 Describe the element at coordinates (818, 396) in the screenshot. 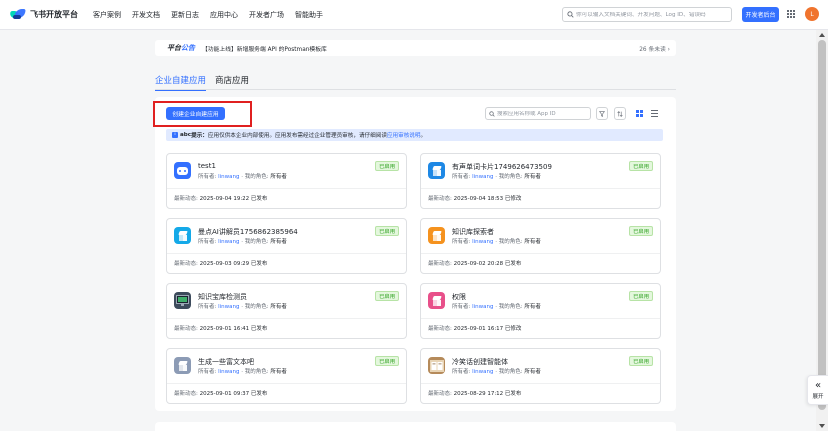

I see `expand-label: 展开` at that location.